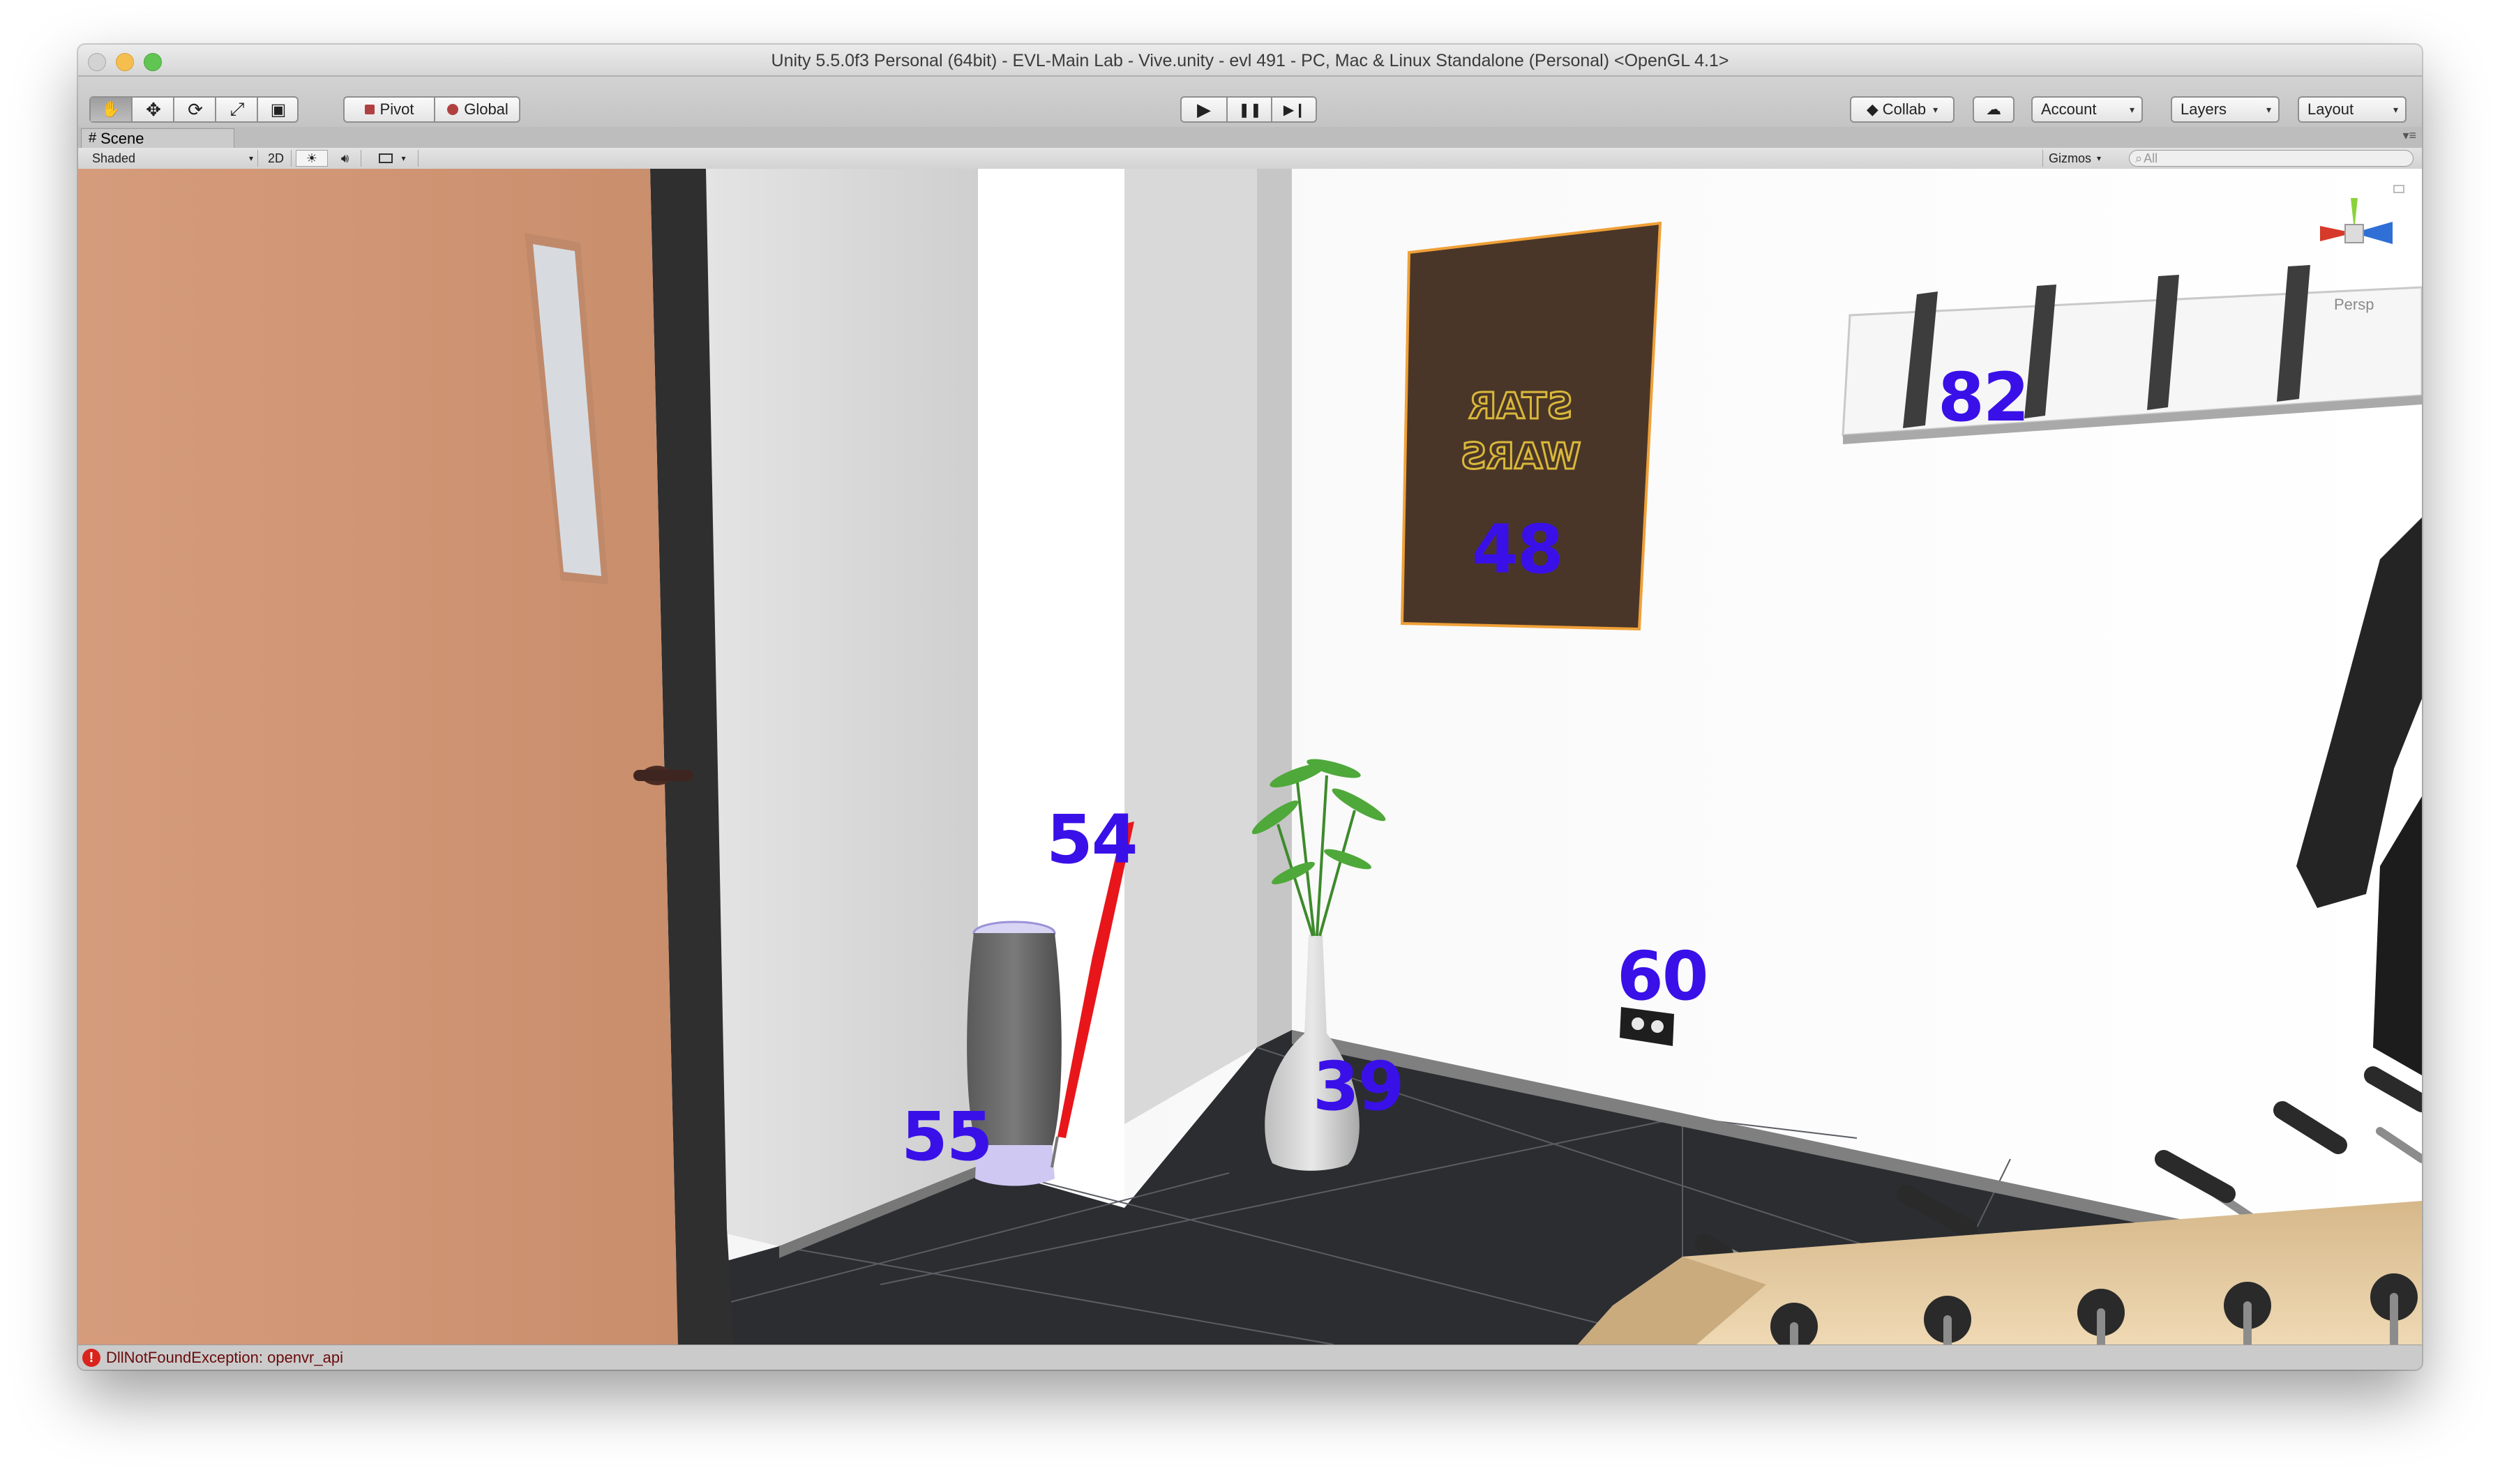  Describe the element at coordinates (947, 1137) in the screenshot. I see `object-label-umbrella-stand: 55` at that location.